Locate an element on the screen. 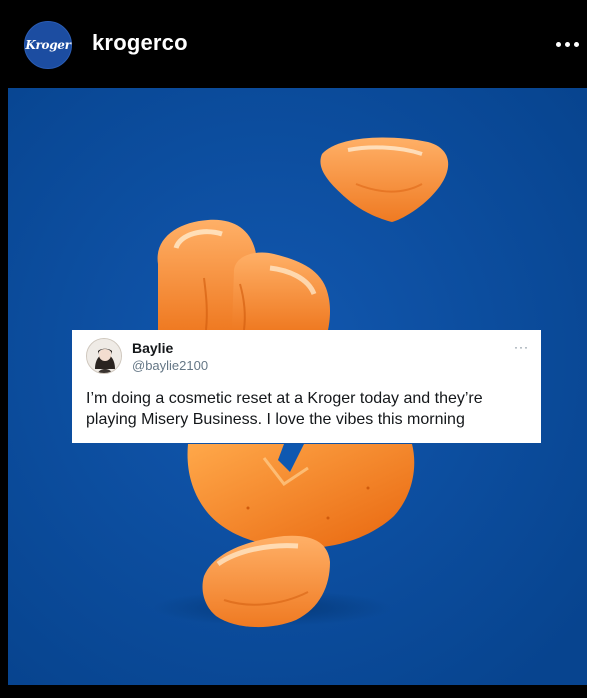 This screenshot has width=593, height=698. tweet-more-icon: ··· is located at coordinates (521, 347).